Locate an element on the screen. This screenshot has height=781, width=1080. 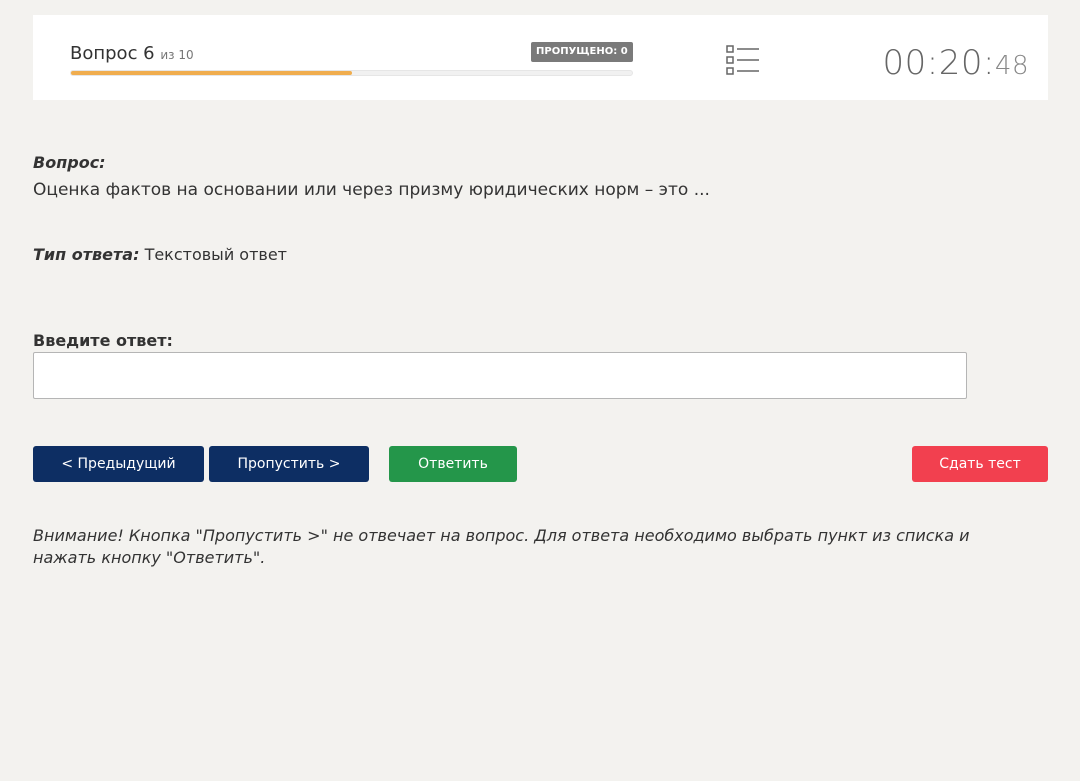
progress-bar is located at coordinates (351, 73).